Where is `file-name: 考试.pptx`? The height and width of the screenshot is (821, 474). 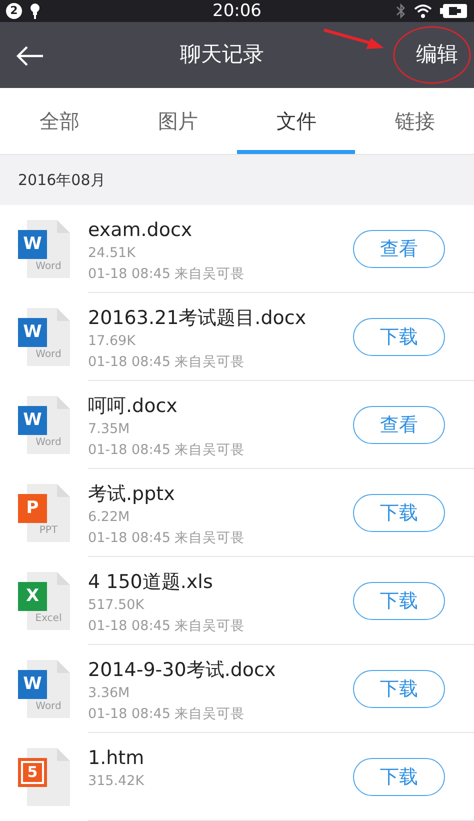
file-name: 考试.pptx is located at coordinates (132, 494).